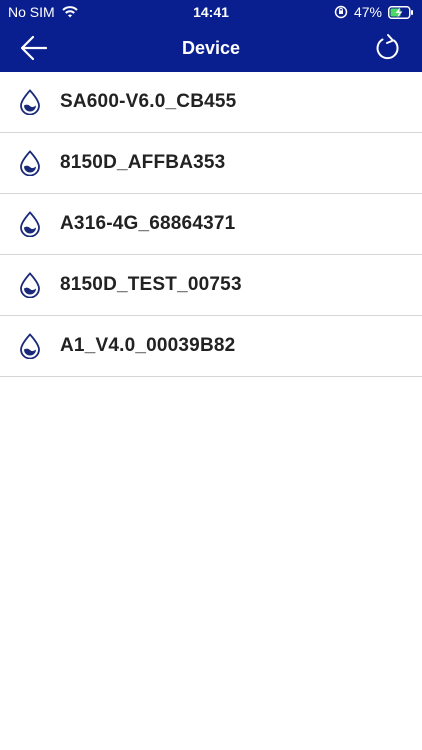 The image size is (422, 750). What do you see at coordinates (151, 284) in the screenshot?
I see `device-name: 8150D_TEST_00753` at bounding box center [151, 284].